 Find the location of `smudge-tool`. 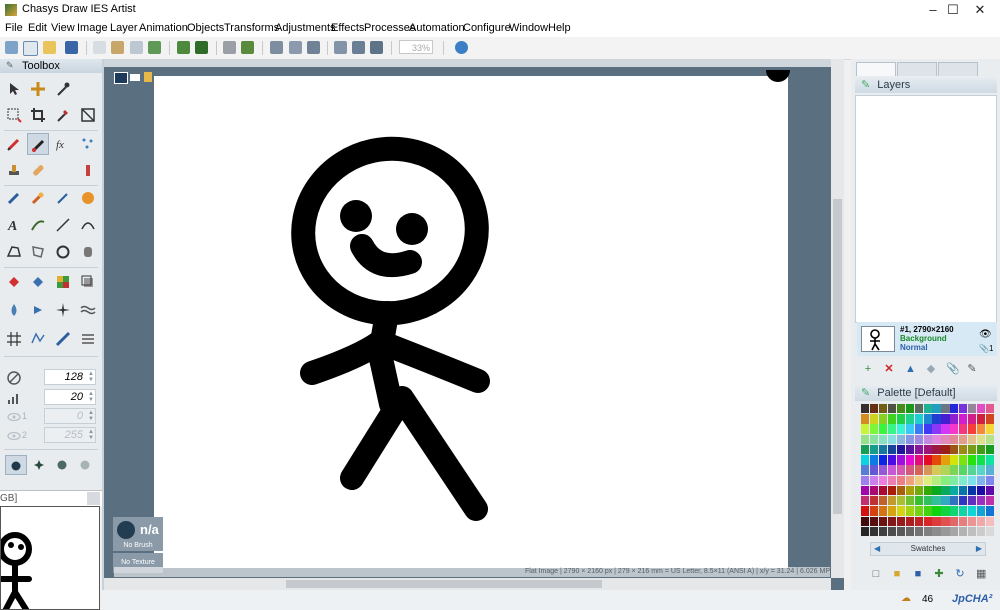

smudge-tool is located at coordinates (38, 198).